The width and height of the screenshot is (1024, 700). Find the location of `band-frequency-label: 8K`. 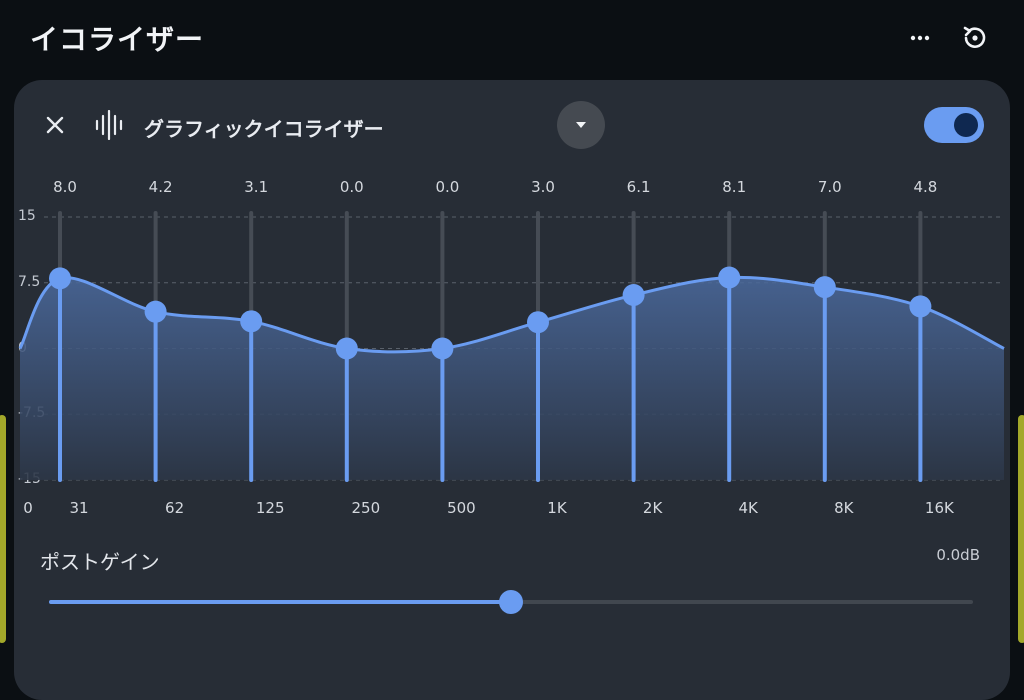

band-frequency-label: 8K is located at coordinates (844, 508).